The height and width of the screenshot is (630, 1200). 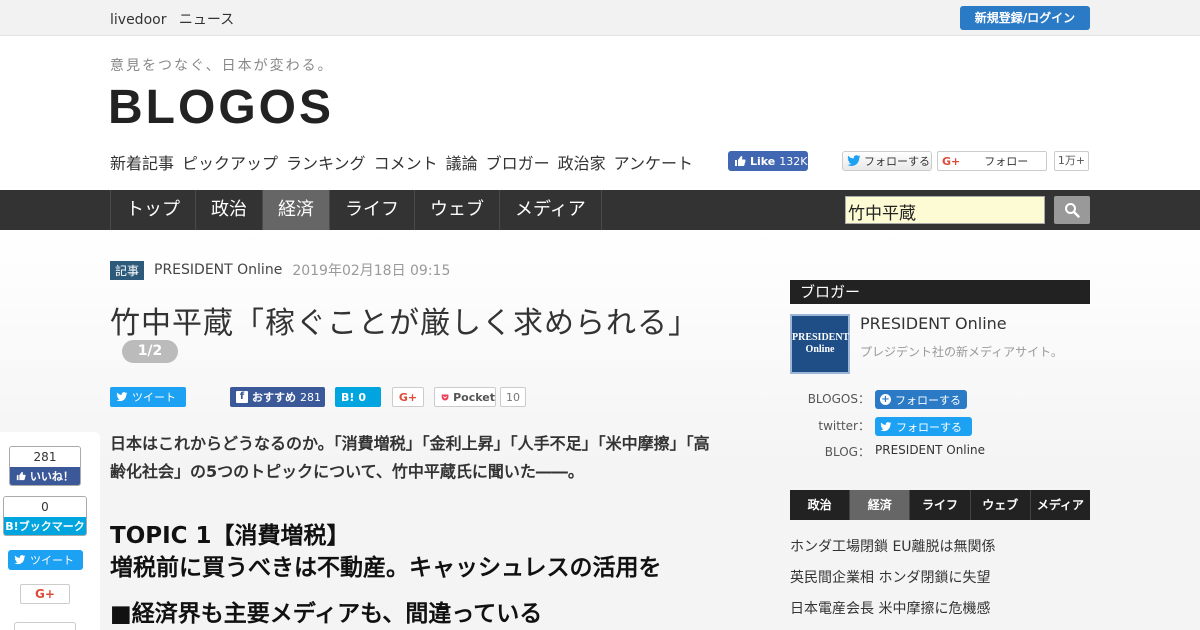 I want to click on float-hatena-bookmark: 0 B!ブックマーク, so click(x=45, y=516).